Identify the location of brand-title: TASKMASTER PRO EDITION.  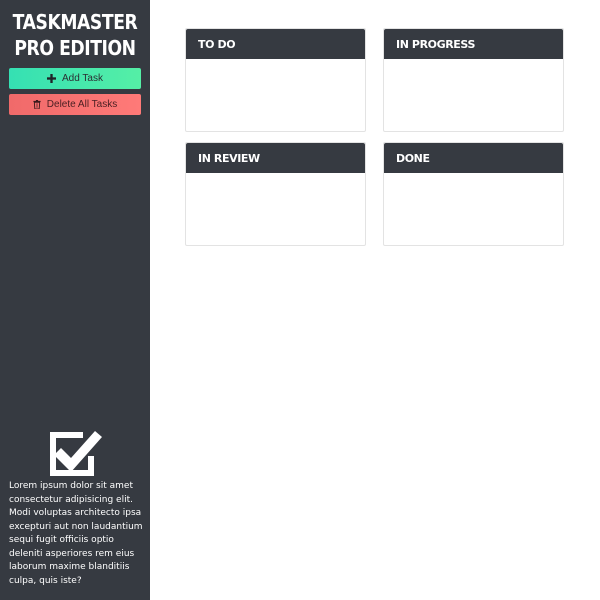
(75, 35).